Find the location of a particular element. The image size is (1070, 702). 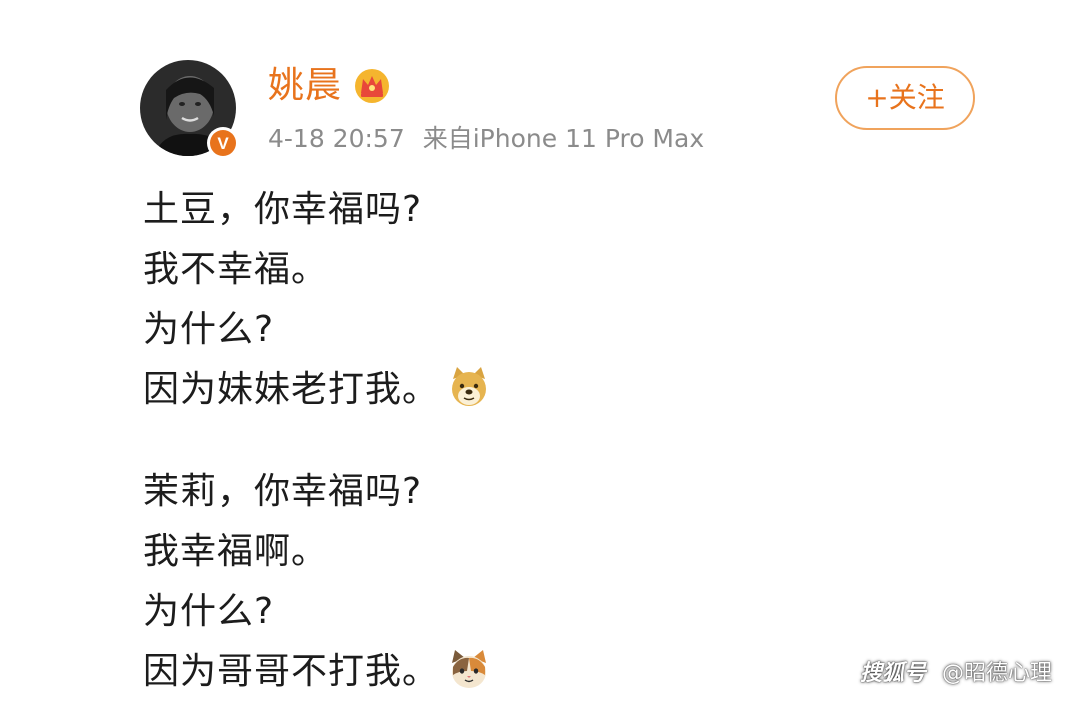

post-line: 我不幸福。 is located at coordinates (453, 270).